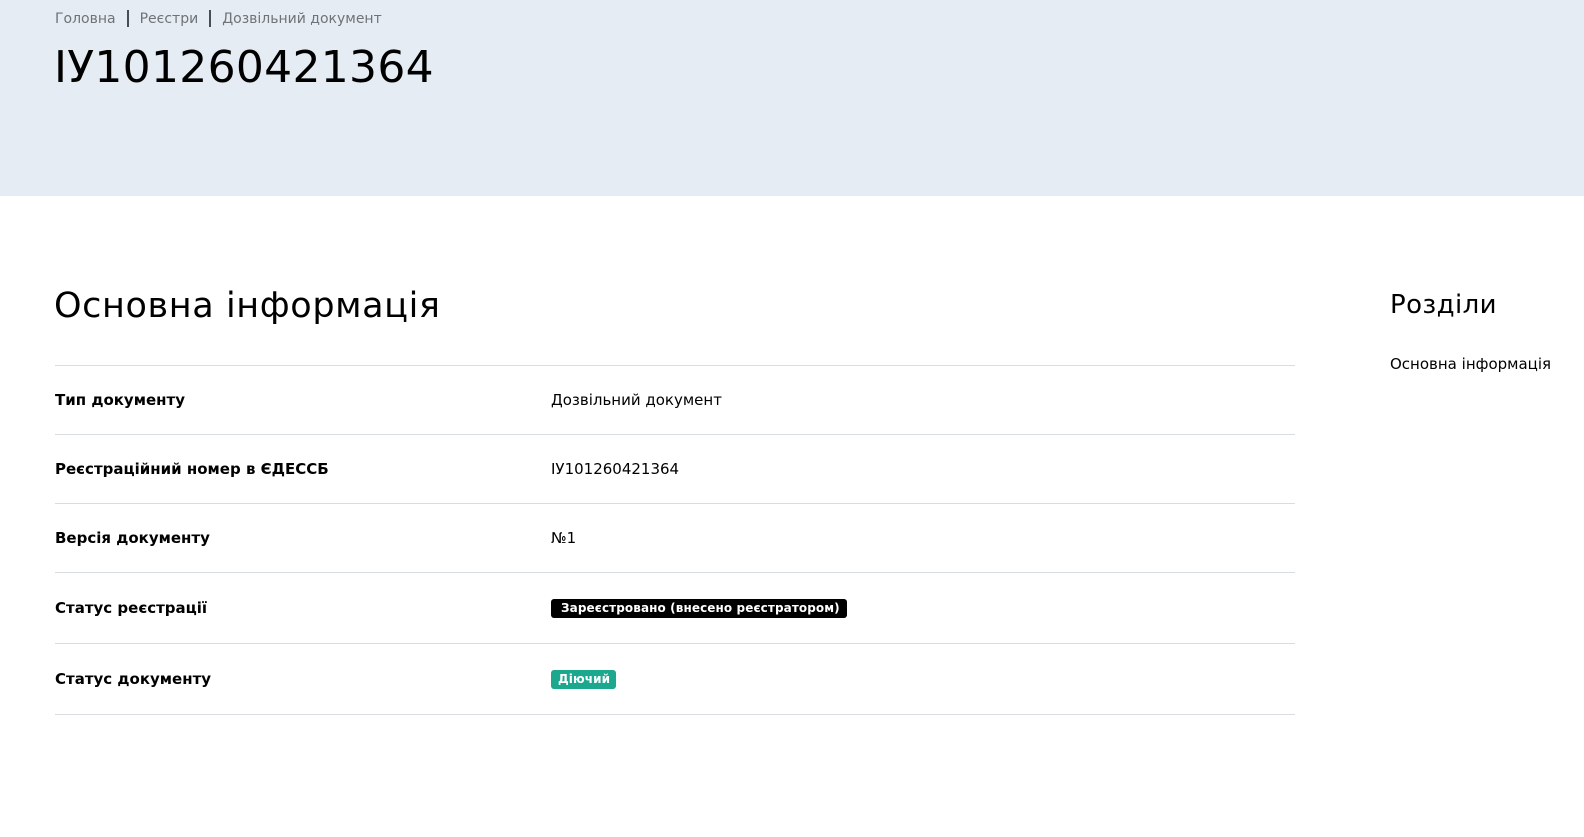 This screenshot has width=1584, height=837. Describe the element at coordinates (1470, 364) in the screenshot. I see `section-link-basic-info: Основна інформація` at that location.